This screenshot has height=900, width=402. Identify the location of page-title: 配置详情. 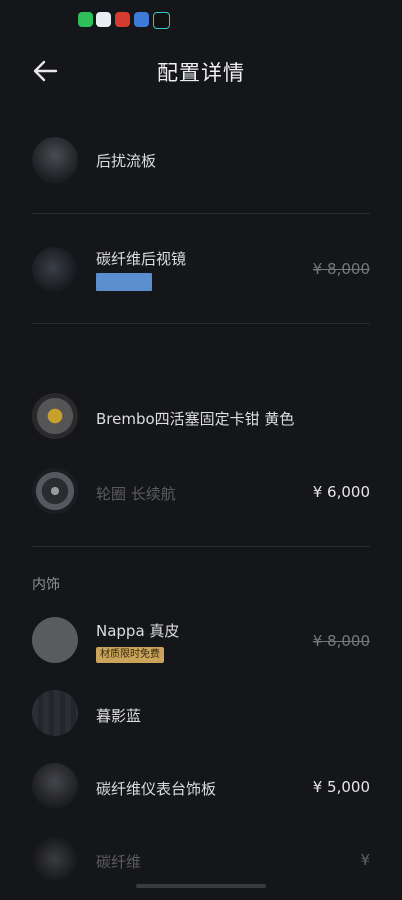
(201, 73).